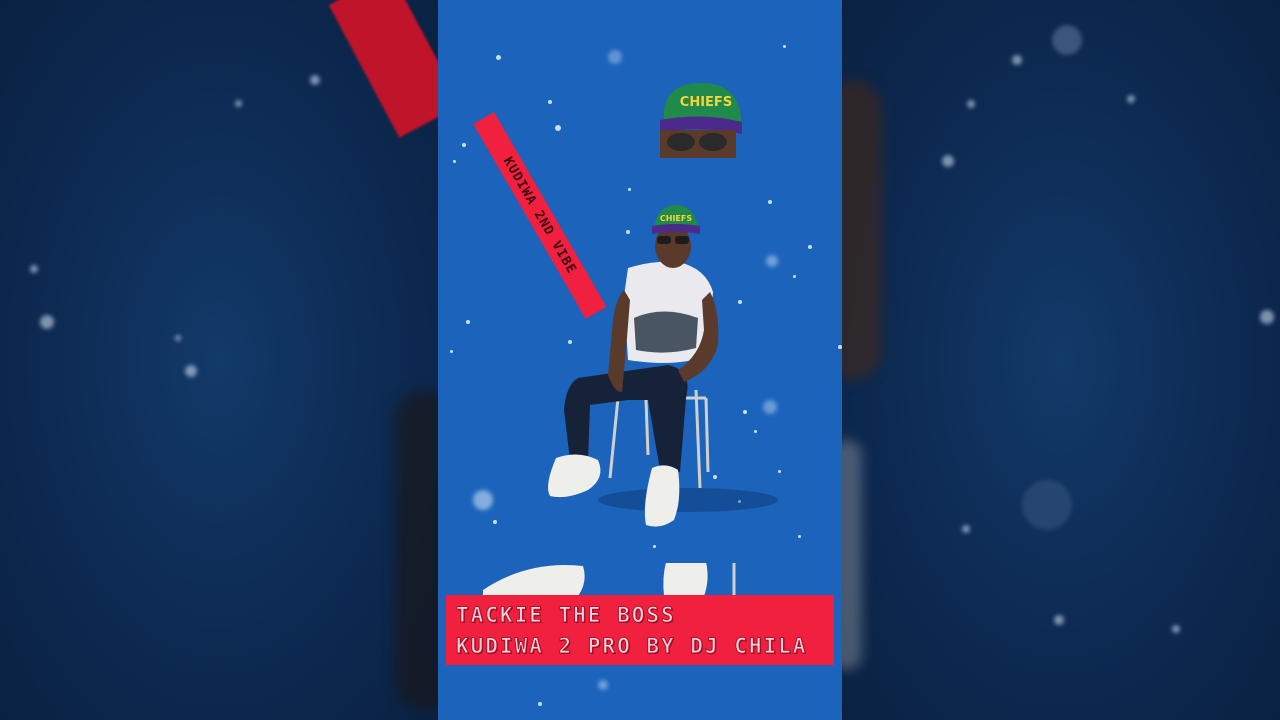  What do you see at coordinates (676, 218) in the screenshot?
I see `cap-text: CHIEFS` at bounding box center [676, 218].